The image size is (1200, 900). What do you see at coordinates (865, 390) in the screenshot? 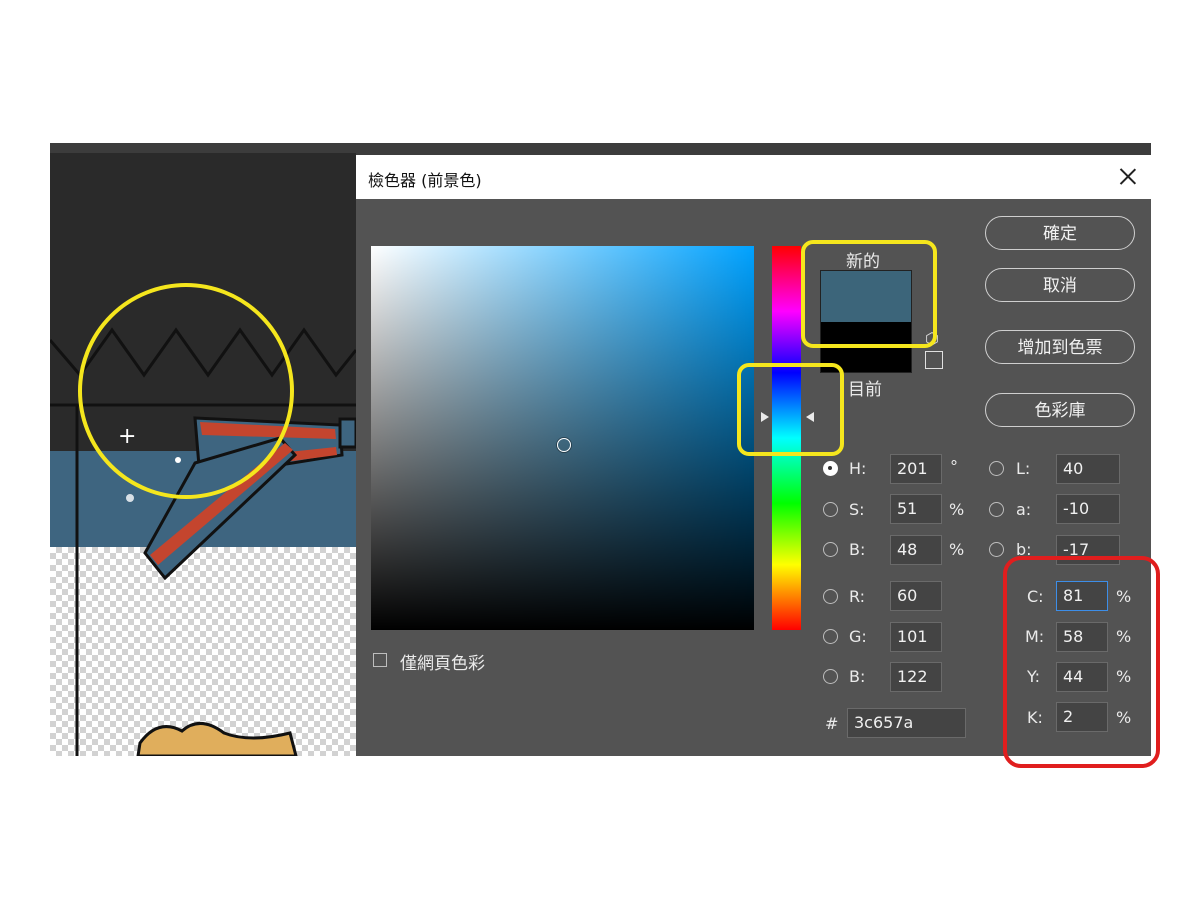
I see `current-color-label: 目前` at bounding box center [865, 390].